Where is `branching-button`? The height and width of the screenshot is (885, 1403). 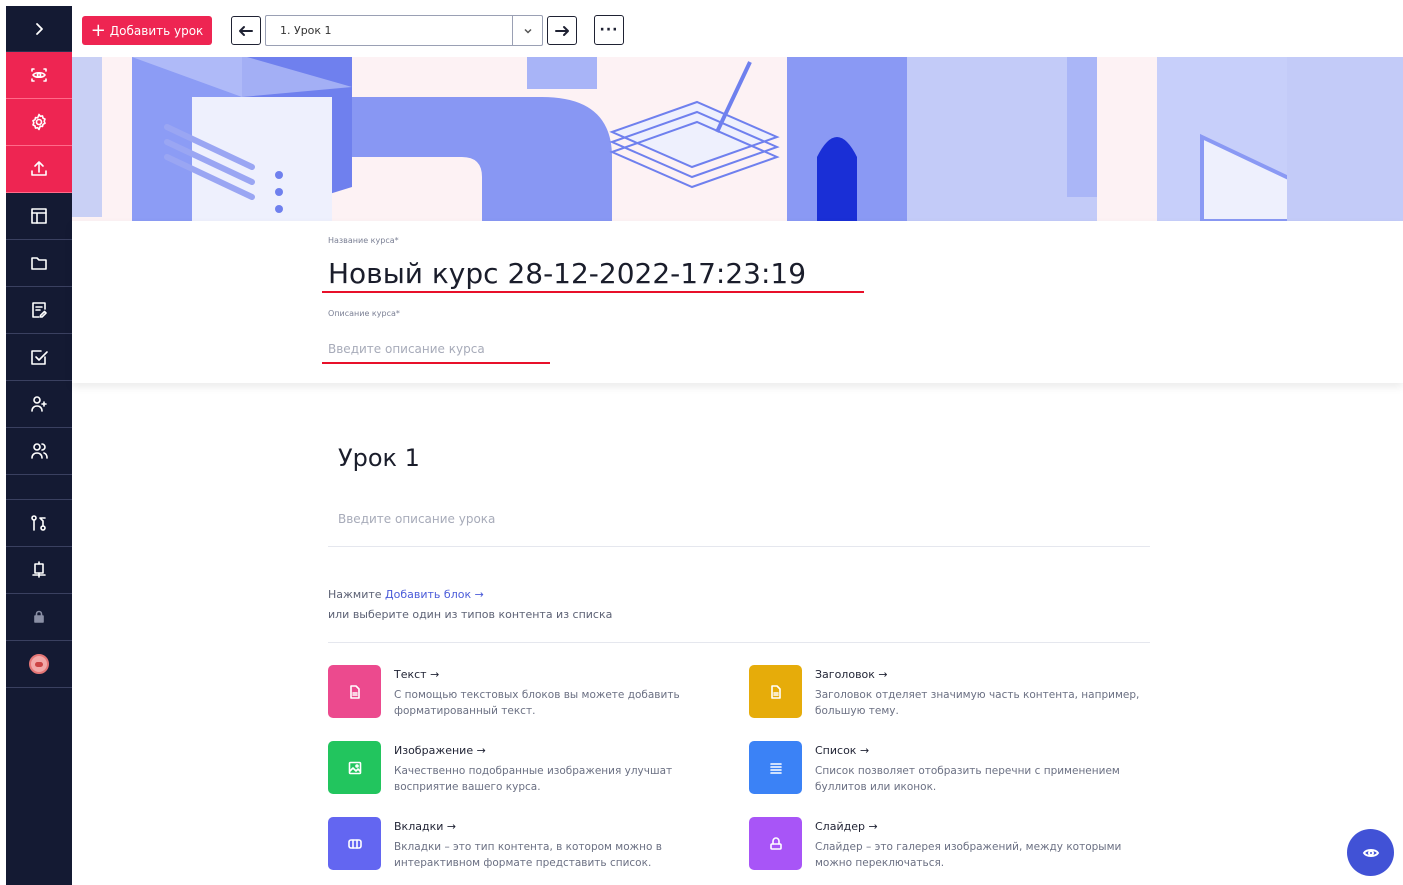
branching-button is located at coordinates (39, 523).